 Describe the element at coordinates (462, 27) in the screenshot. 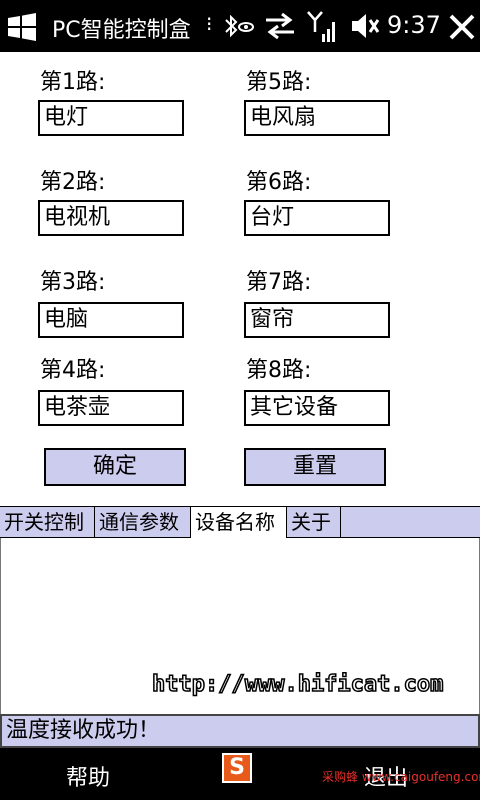

I see `close-icon` at that location.